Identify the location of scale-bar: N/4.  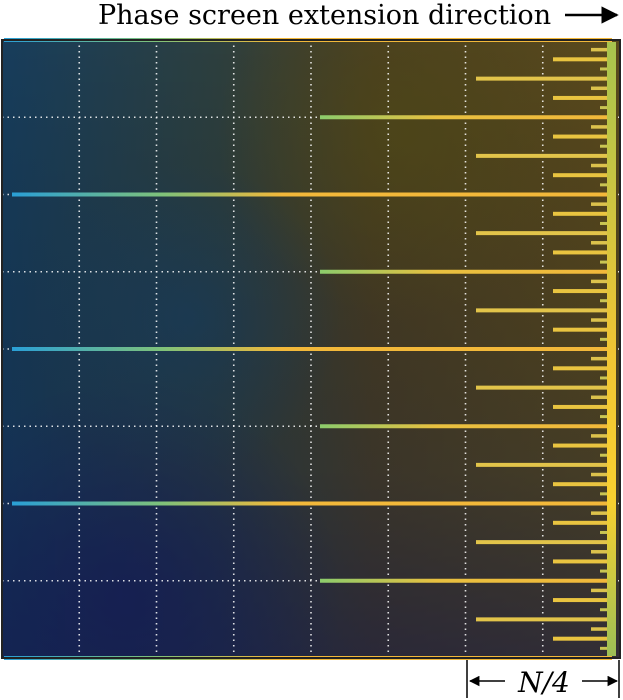
(543, 679).